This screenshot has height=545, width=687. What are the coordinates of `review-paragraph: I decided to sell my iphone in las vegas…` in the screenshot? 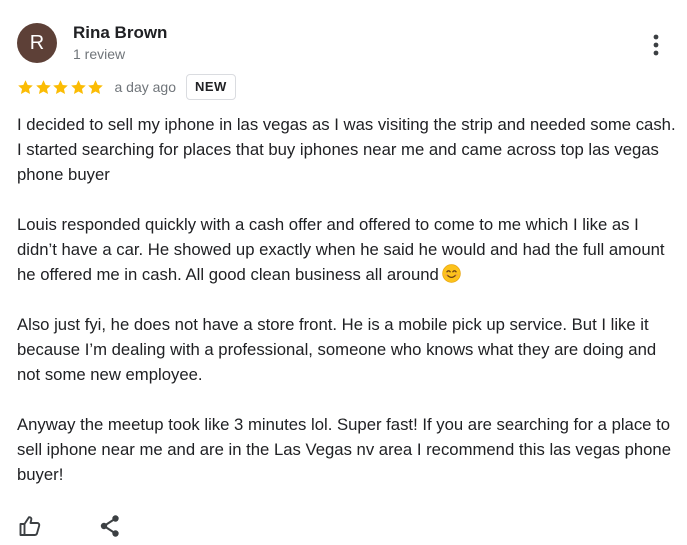 It's located at (346, 149).